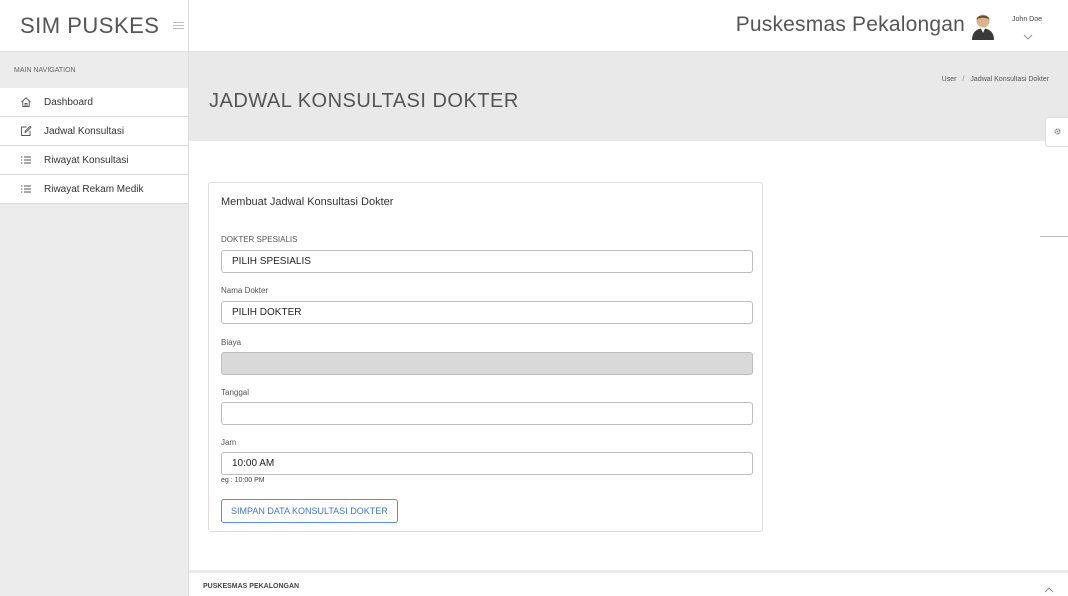 This screenshot has height=596, width=1068. I want to click on top-bar: Puskesmas Pekalongan John Doe, so click(628, 26).